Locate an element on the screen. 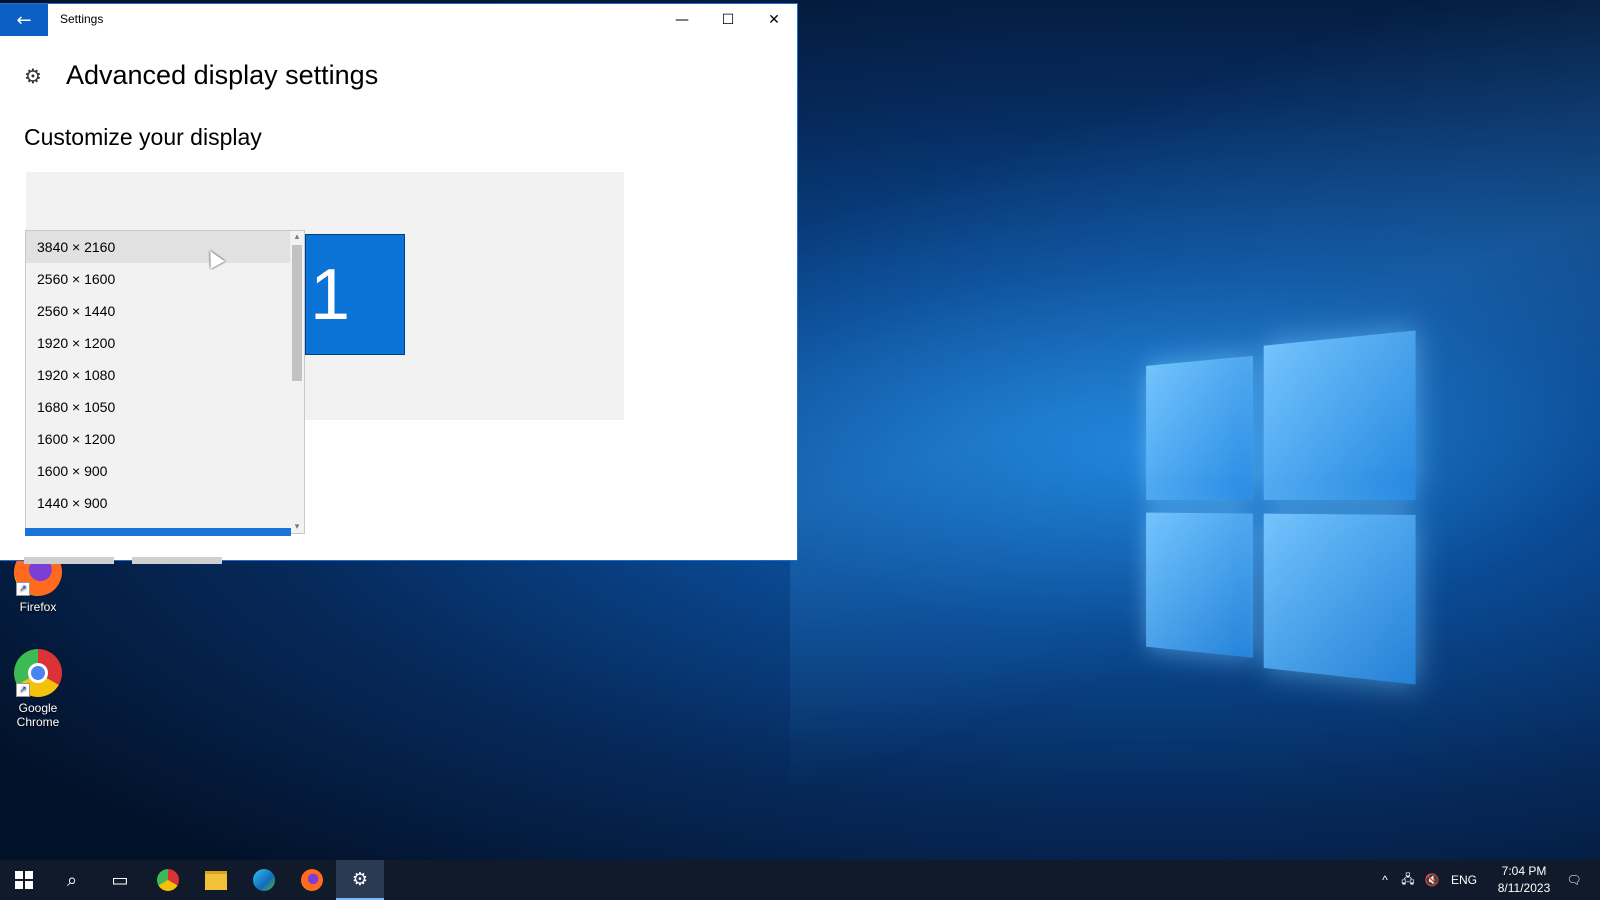  search-button: ⌕ is located at coordinates (72, 880).